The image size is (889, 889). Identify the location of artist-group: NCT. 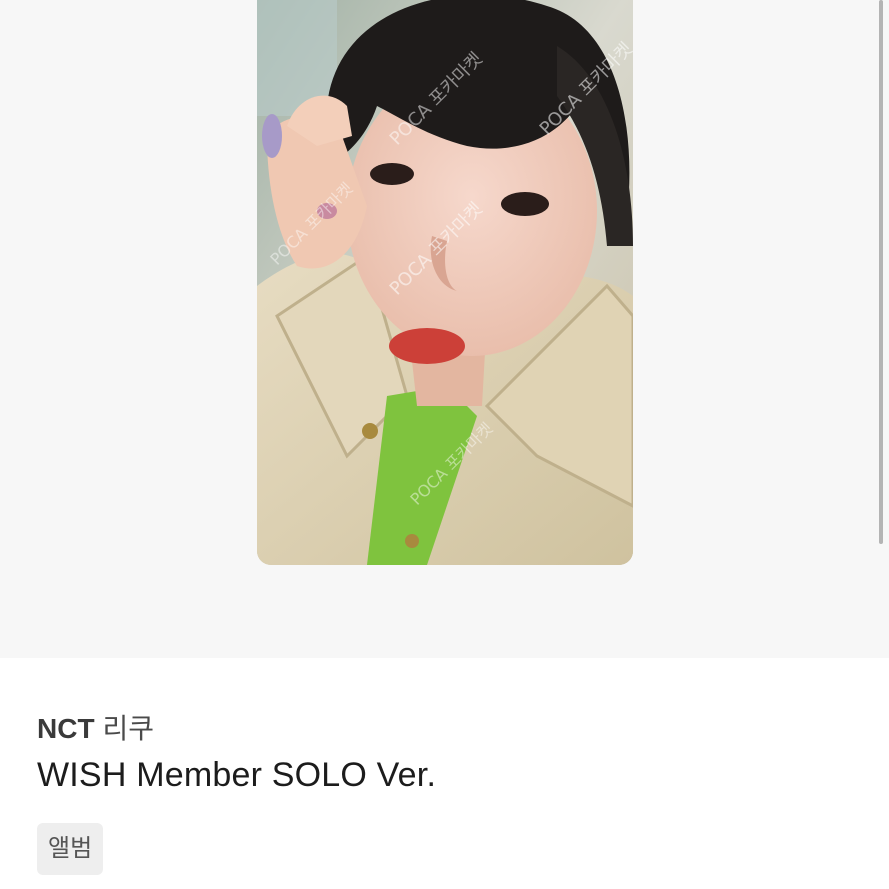
(66, 728).